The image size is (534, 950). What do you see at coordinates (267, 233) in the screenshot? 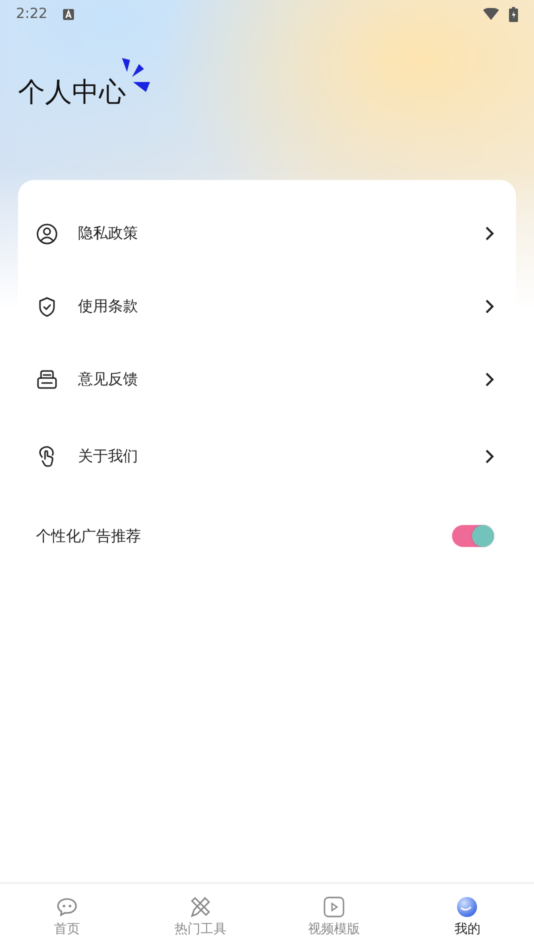
I see `menu-item: 隐私政策` at bounding box center [267, 233].